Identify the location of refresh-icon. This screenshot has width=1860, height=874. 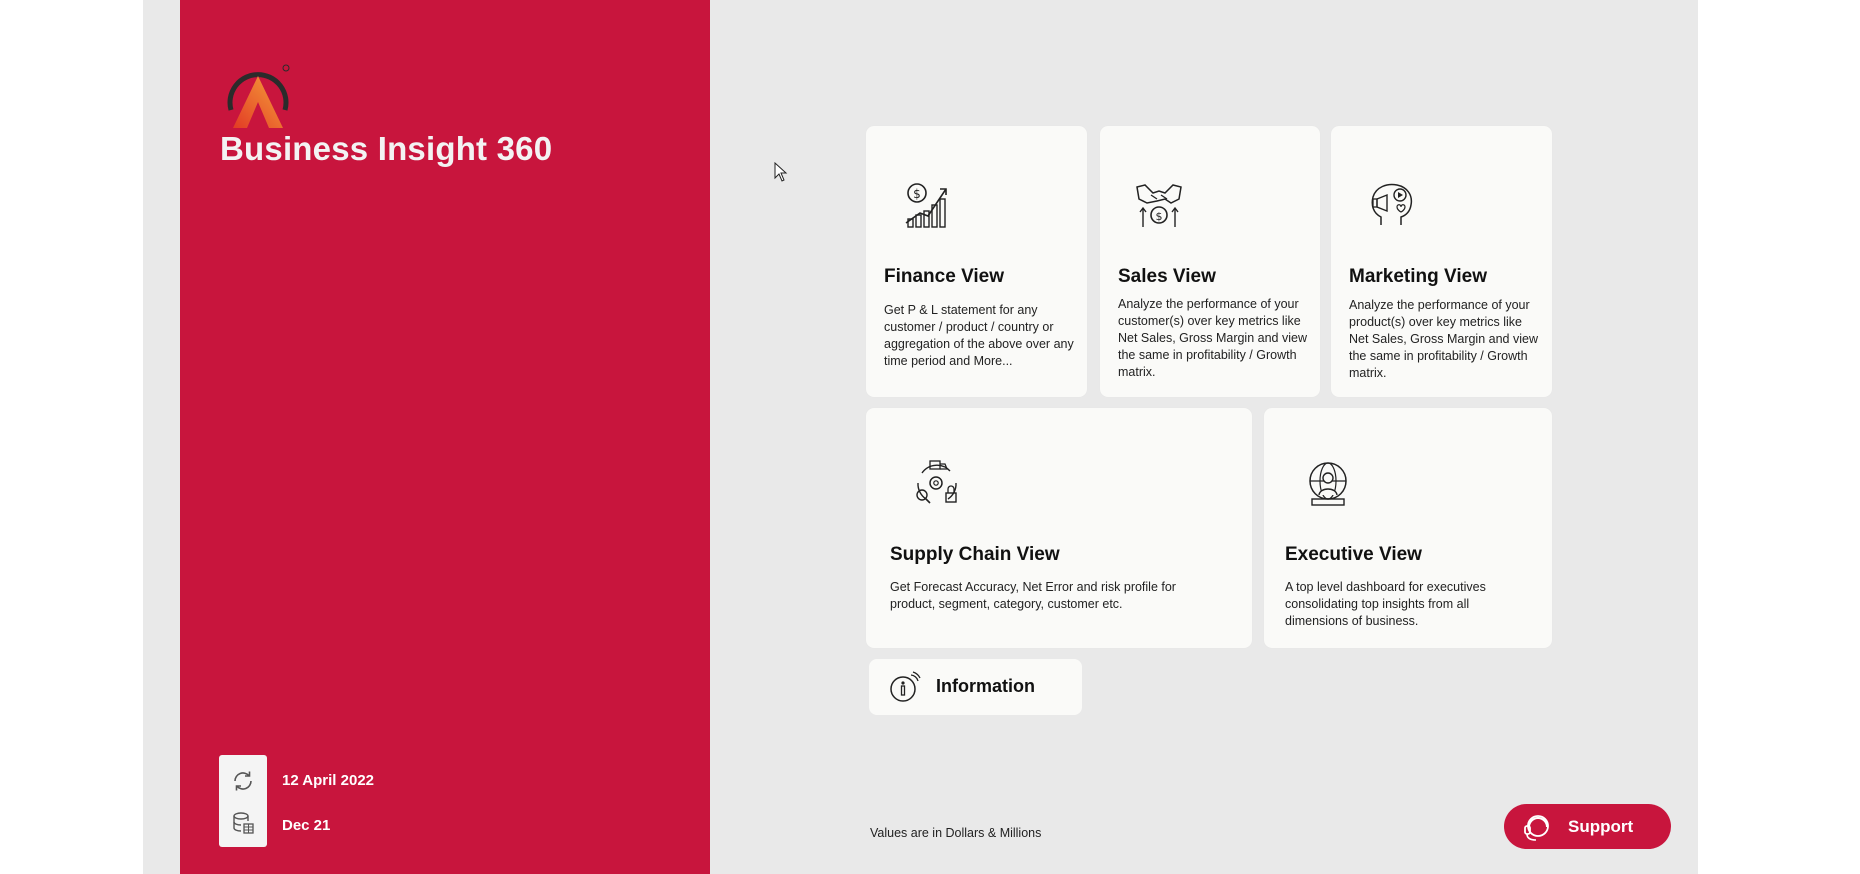
(243, 781).